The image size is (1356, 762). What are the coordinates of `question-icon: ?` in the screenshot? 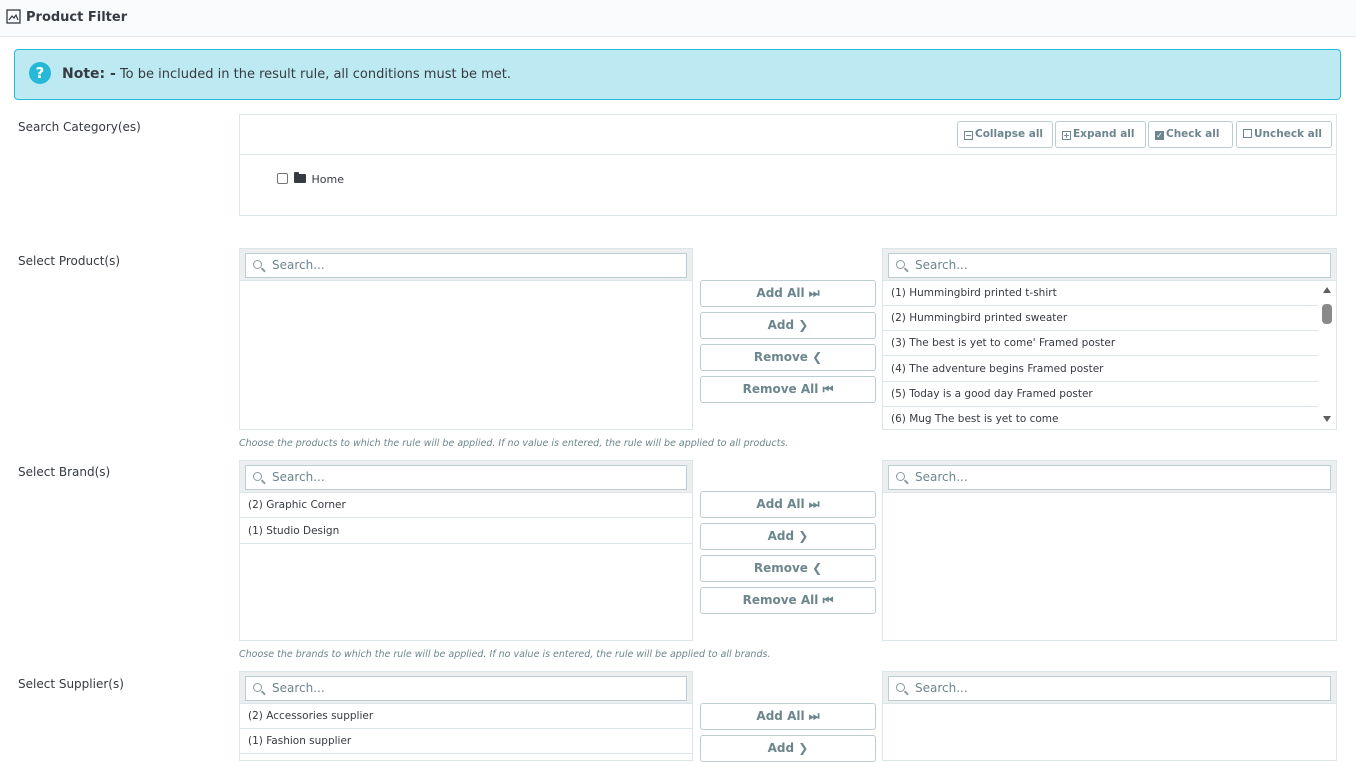 It's located at (40, 73).